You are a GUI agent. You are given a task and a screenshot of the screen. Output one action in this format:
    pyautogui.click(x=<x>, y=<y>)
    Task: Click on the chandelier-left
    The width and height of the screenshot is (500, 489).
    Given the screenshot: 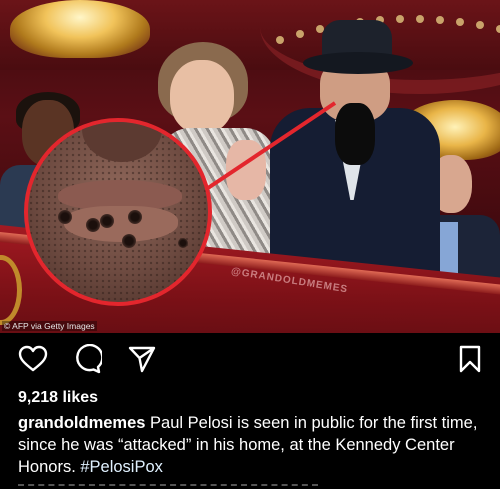 What is the action you would take?
    pyautogui.click(x=80, y=29)
    